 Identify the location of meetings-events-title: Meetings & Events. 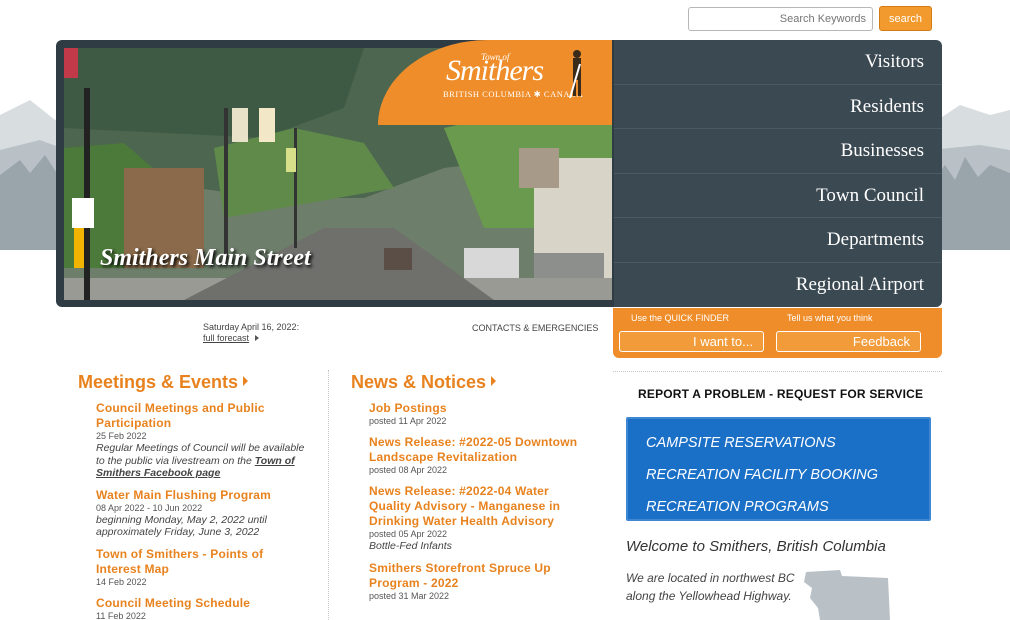
(158, 382).